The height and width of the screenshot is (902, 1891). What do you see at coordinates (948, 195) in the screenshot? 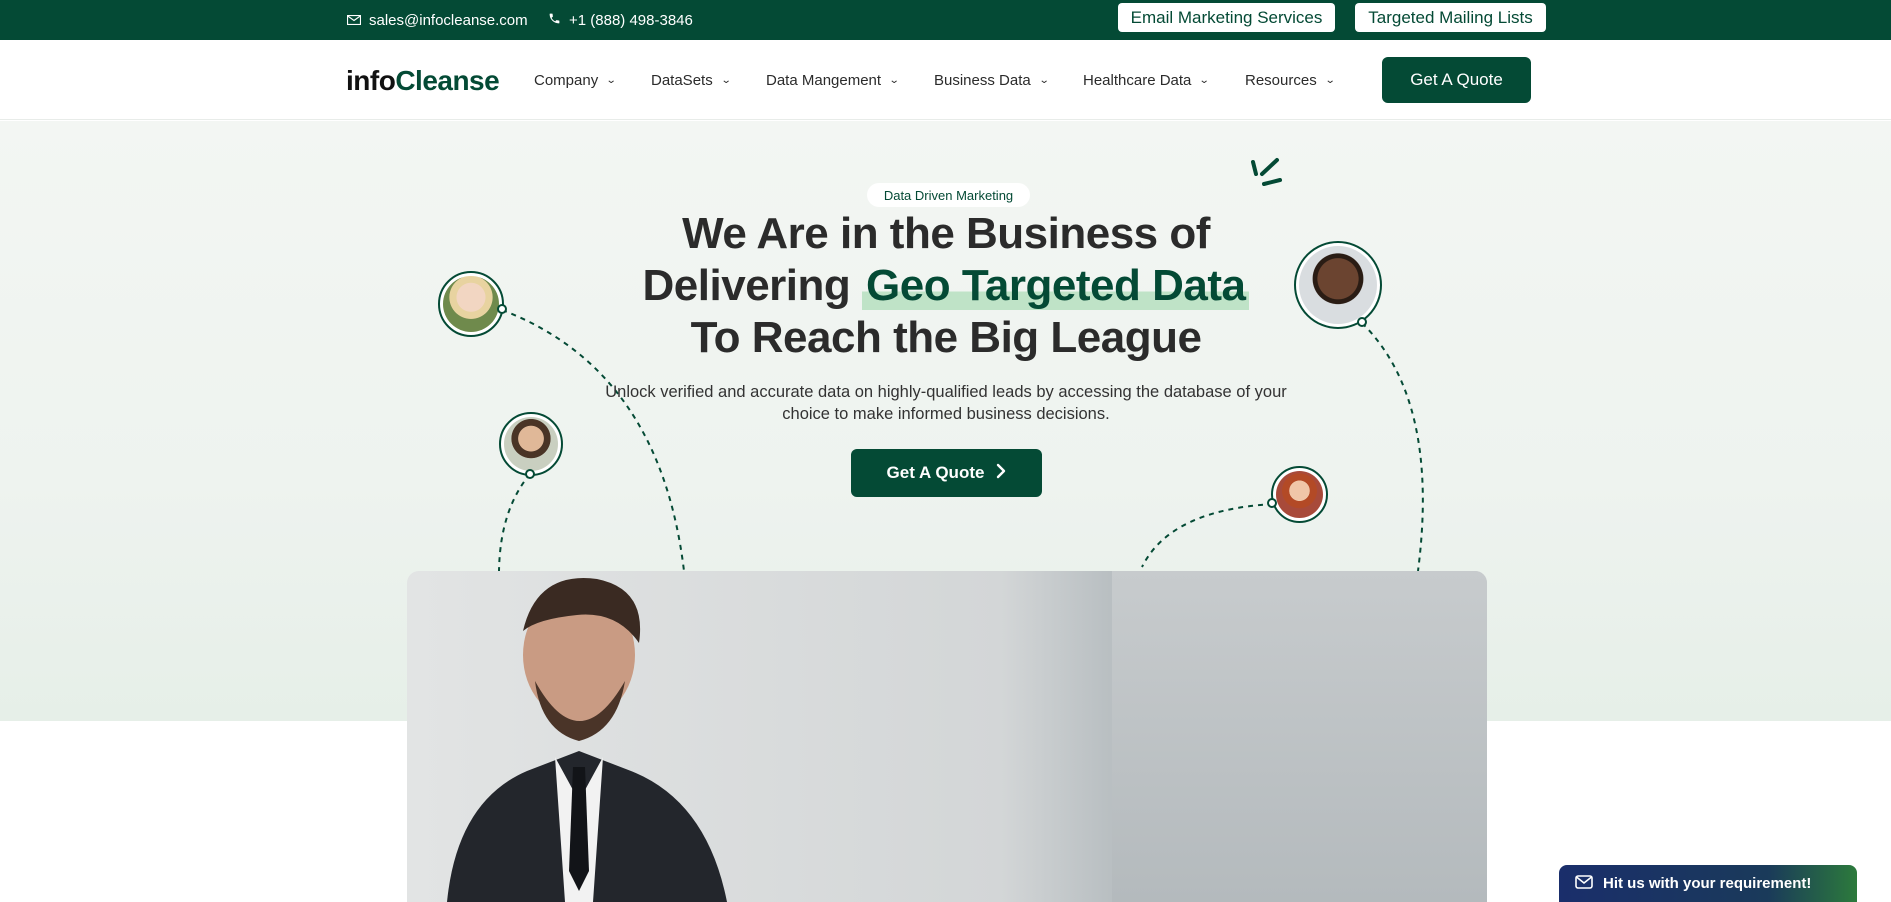
I see `hero-badge: Data Driven Marketing` at bounding box center [948, 195].